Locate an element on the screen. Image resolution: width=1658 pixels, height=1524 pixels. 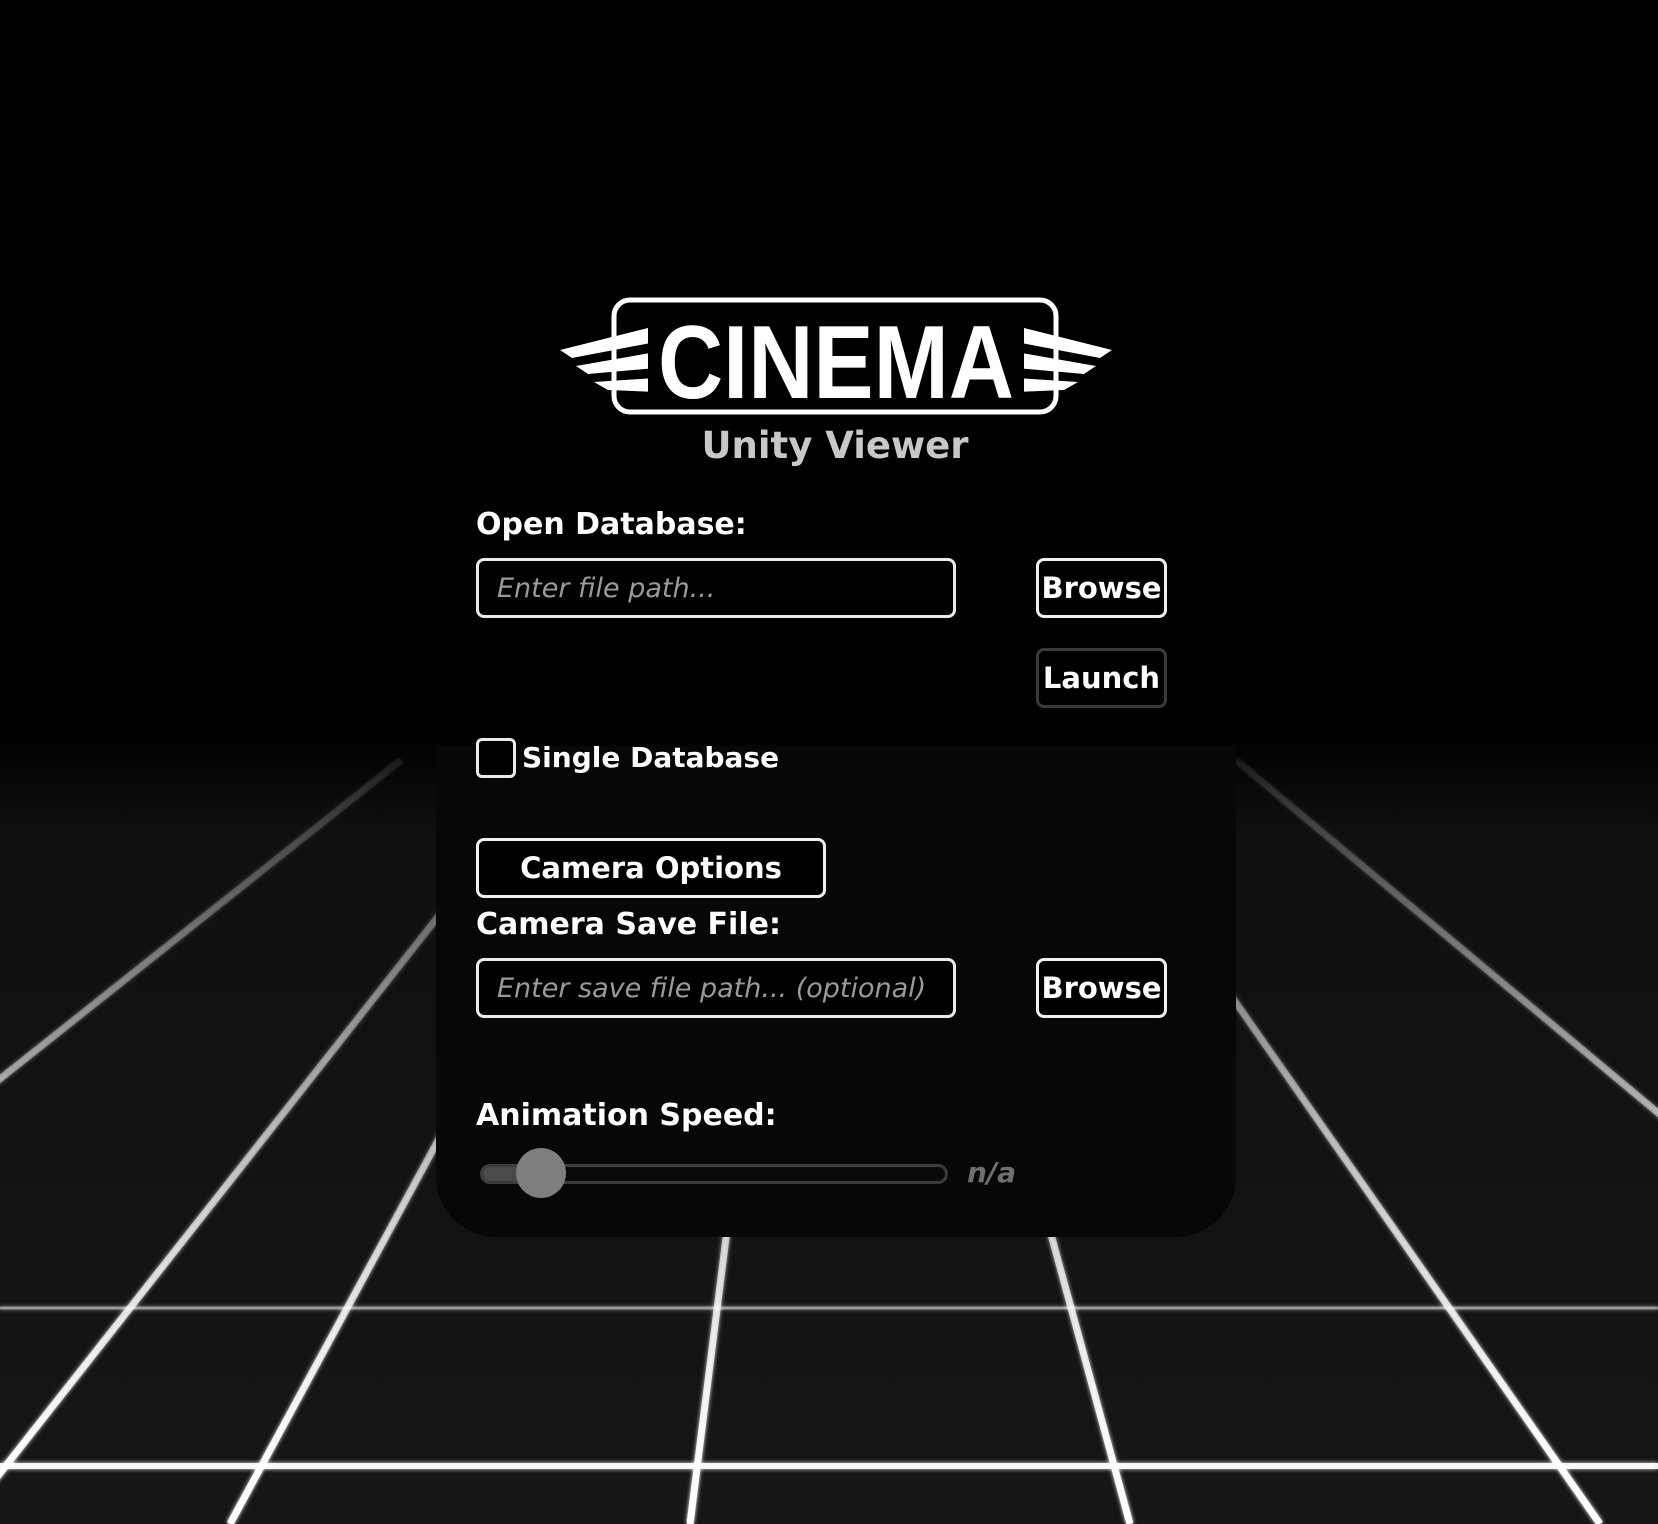
app-subtitle: Unity Viewer is located at coordinates (835, 445).